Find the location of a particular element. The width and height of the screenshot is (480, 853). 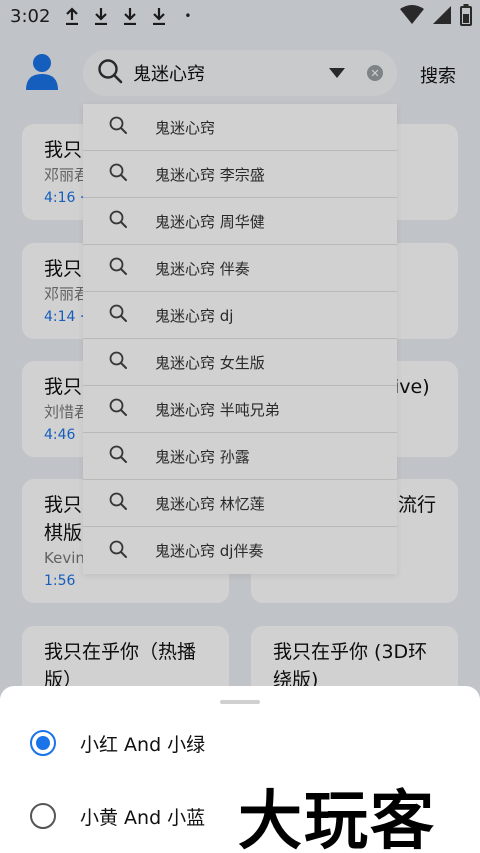

song-title: 我只在乎你 (3D环 is located at coordinates (350, 652).